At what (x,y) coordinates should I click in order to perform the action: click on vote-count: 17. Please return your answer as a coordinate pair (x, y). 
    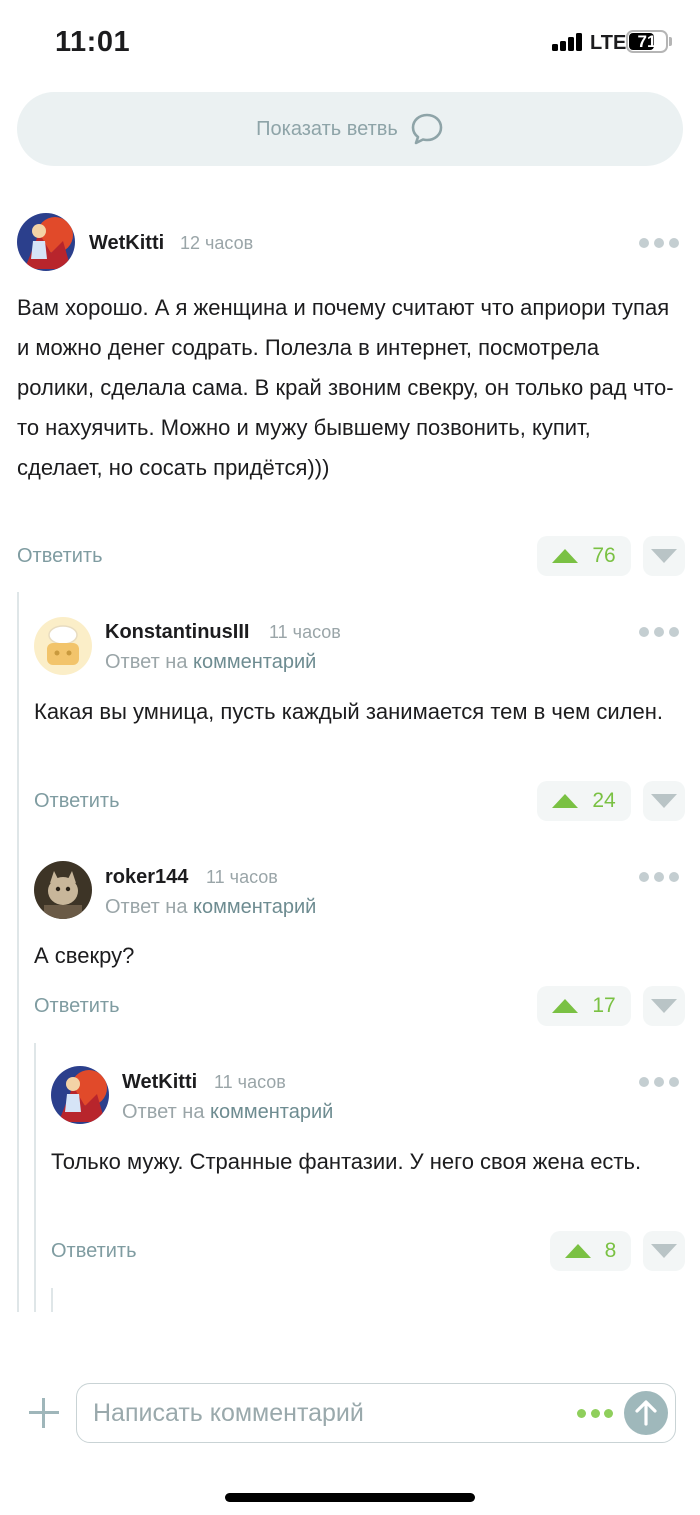
    Looking at the image, I should click on (604, 1005).